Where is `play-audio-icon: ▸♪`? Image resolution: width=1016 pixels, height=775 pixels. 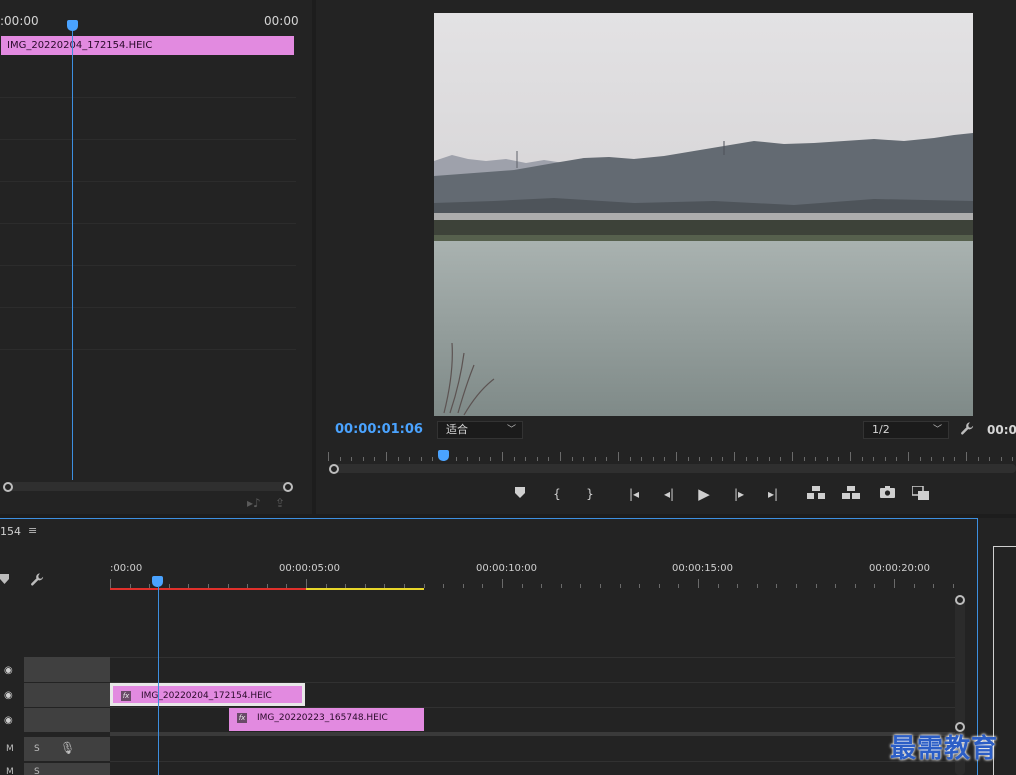
play-audio-icon: ▸♪ is located at coordinates (254, 503).